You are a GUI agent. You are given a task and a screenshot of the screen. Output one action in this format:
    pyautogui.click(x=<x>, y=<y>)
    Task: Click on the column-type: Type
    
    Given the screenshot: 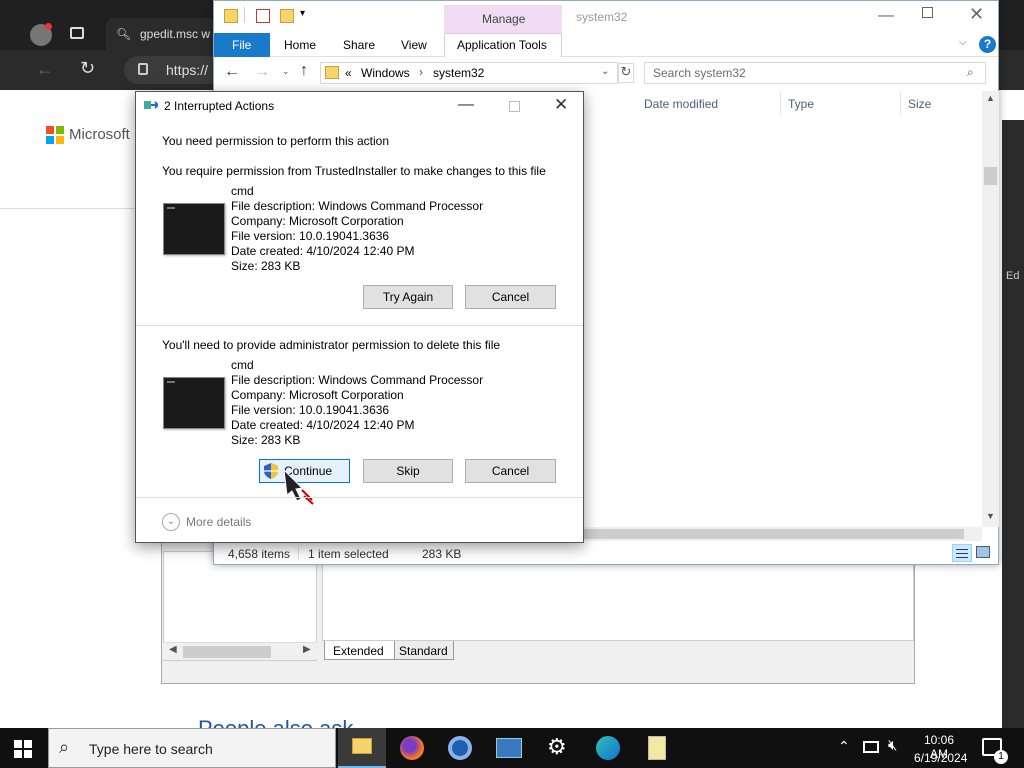 What is the action you would take?
    pyautogui.click(x=801, y=104)
    